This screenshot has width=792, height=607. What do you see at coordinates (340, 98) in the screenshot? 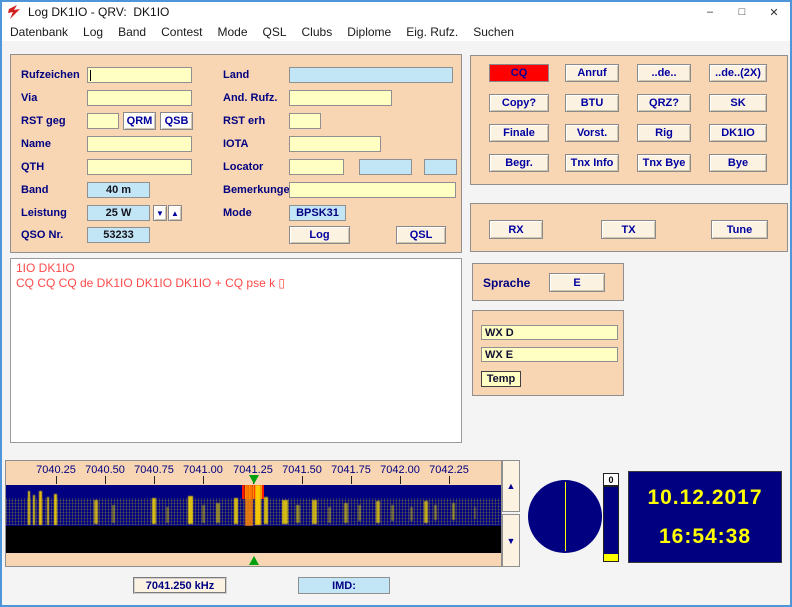
I see `and-rufz-input` at bounding box center [340, 98].